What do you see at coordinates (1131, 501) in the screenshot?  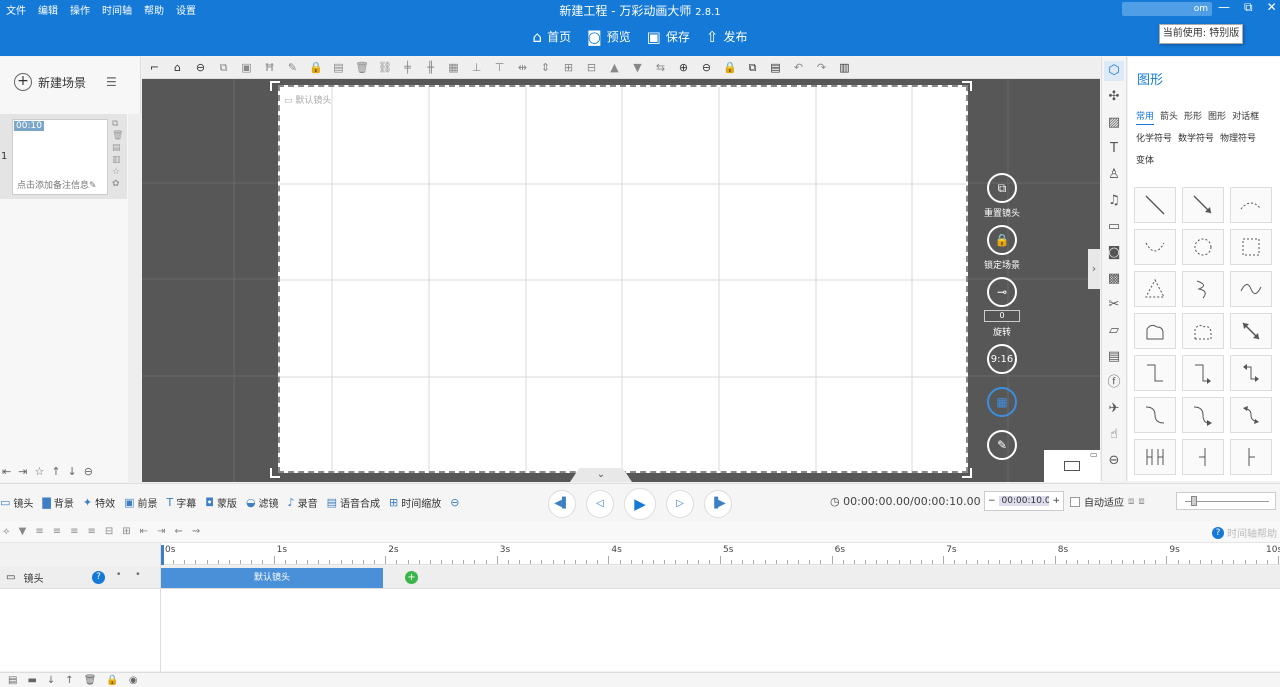 I see `fit-icon: ⧈` at bounding box center [1131, 501].